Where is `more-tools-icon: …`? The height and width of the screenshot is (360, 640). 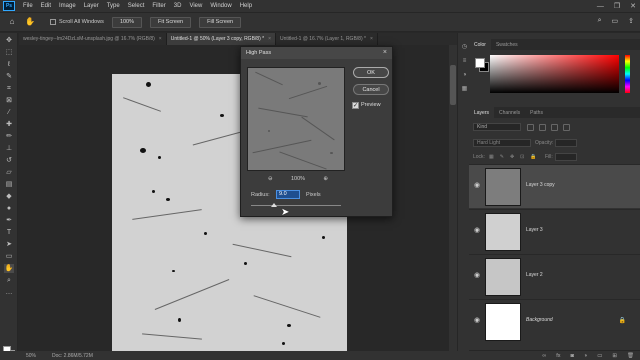 more-tools-icon: … is located at coordinates (9, 292).